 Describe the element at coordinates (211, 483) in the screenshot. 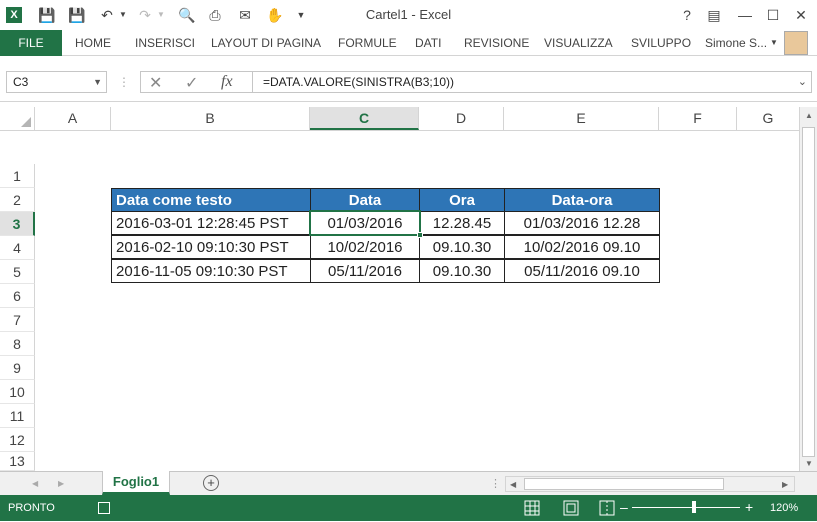

I see `add-sheet-icon: +` at that location.